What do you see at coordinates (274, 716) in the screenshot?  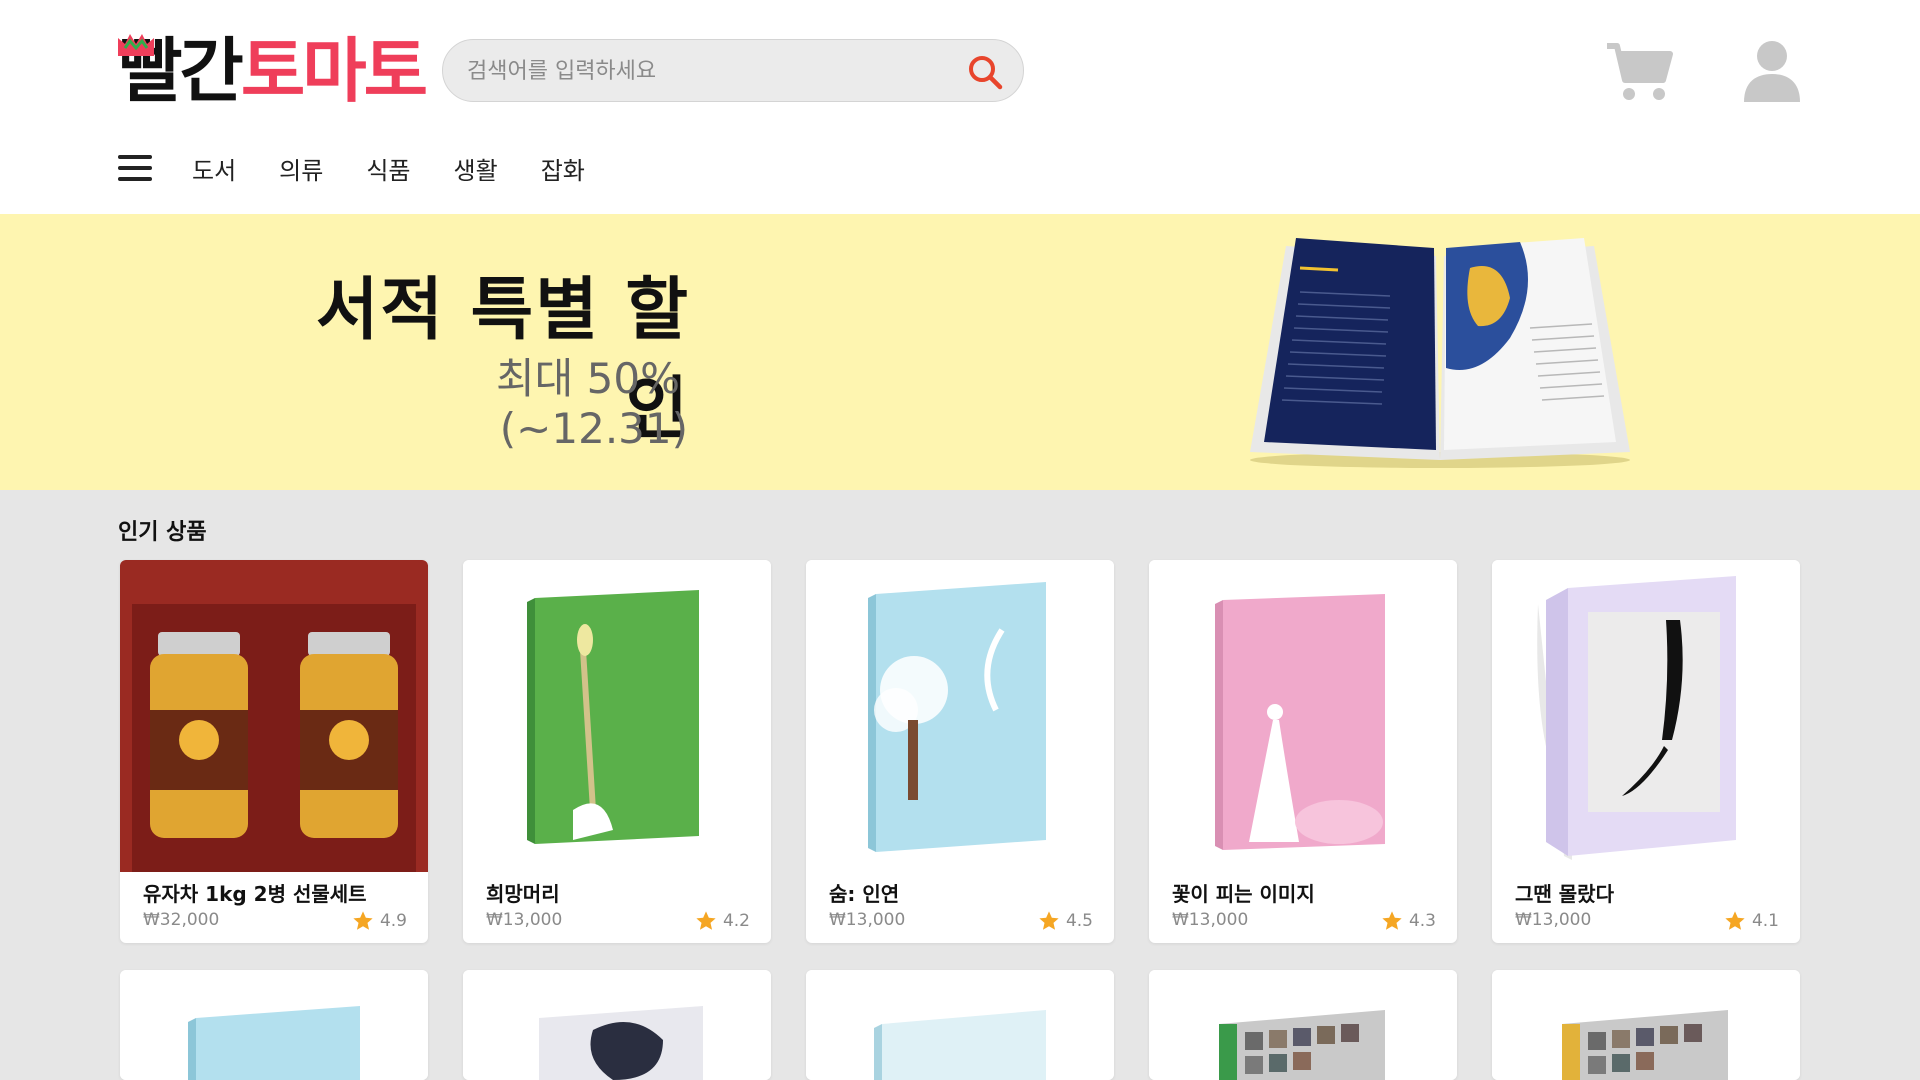 I see `product-image-yuja-tea` at bounding box center [274, 716].